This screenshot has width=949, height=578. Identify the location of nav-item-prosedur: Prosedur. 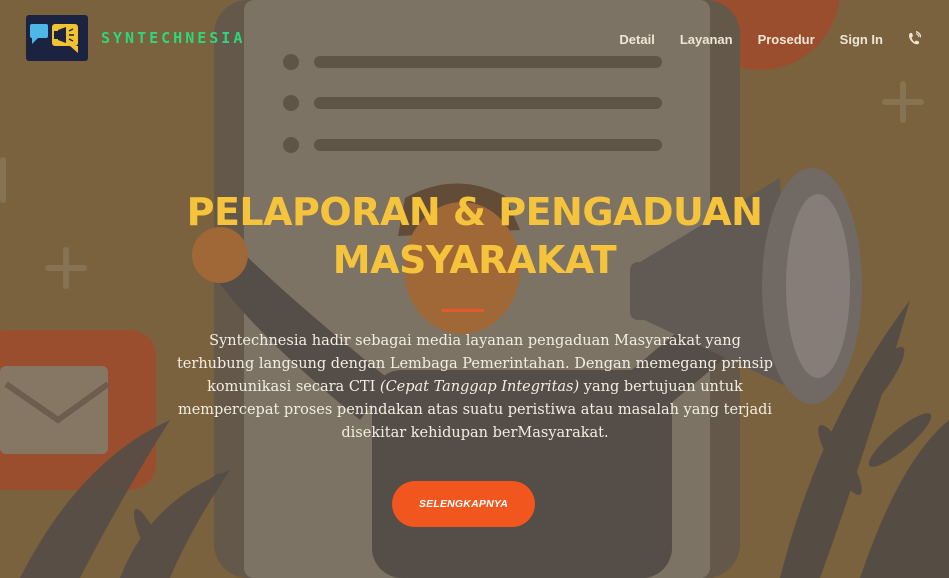
(786, 39).